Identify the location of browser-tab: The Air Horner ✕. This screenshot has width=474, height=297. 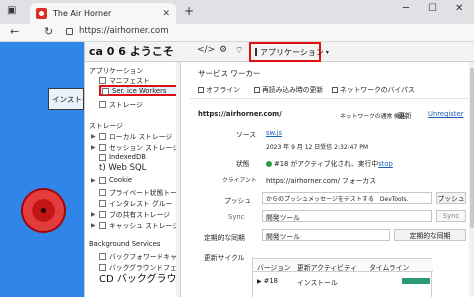
(103, 13).